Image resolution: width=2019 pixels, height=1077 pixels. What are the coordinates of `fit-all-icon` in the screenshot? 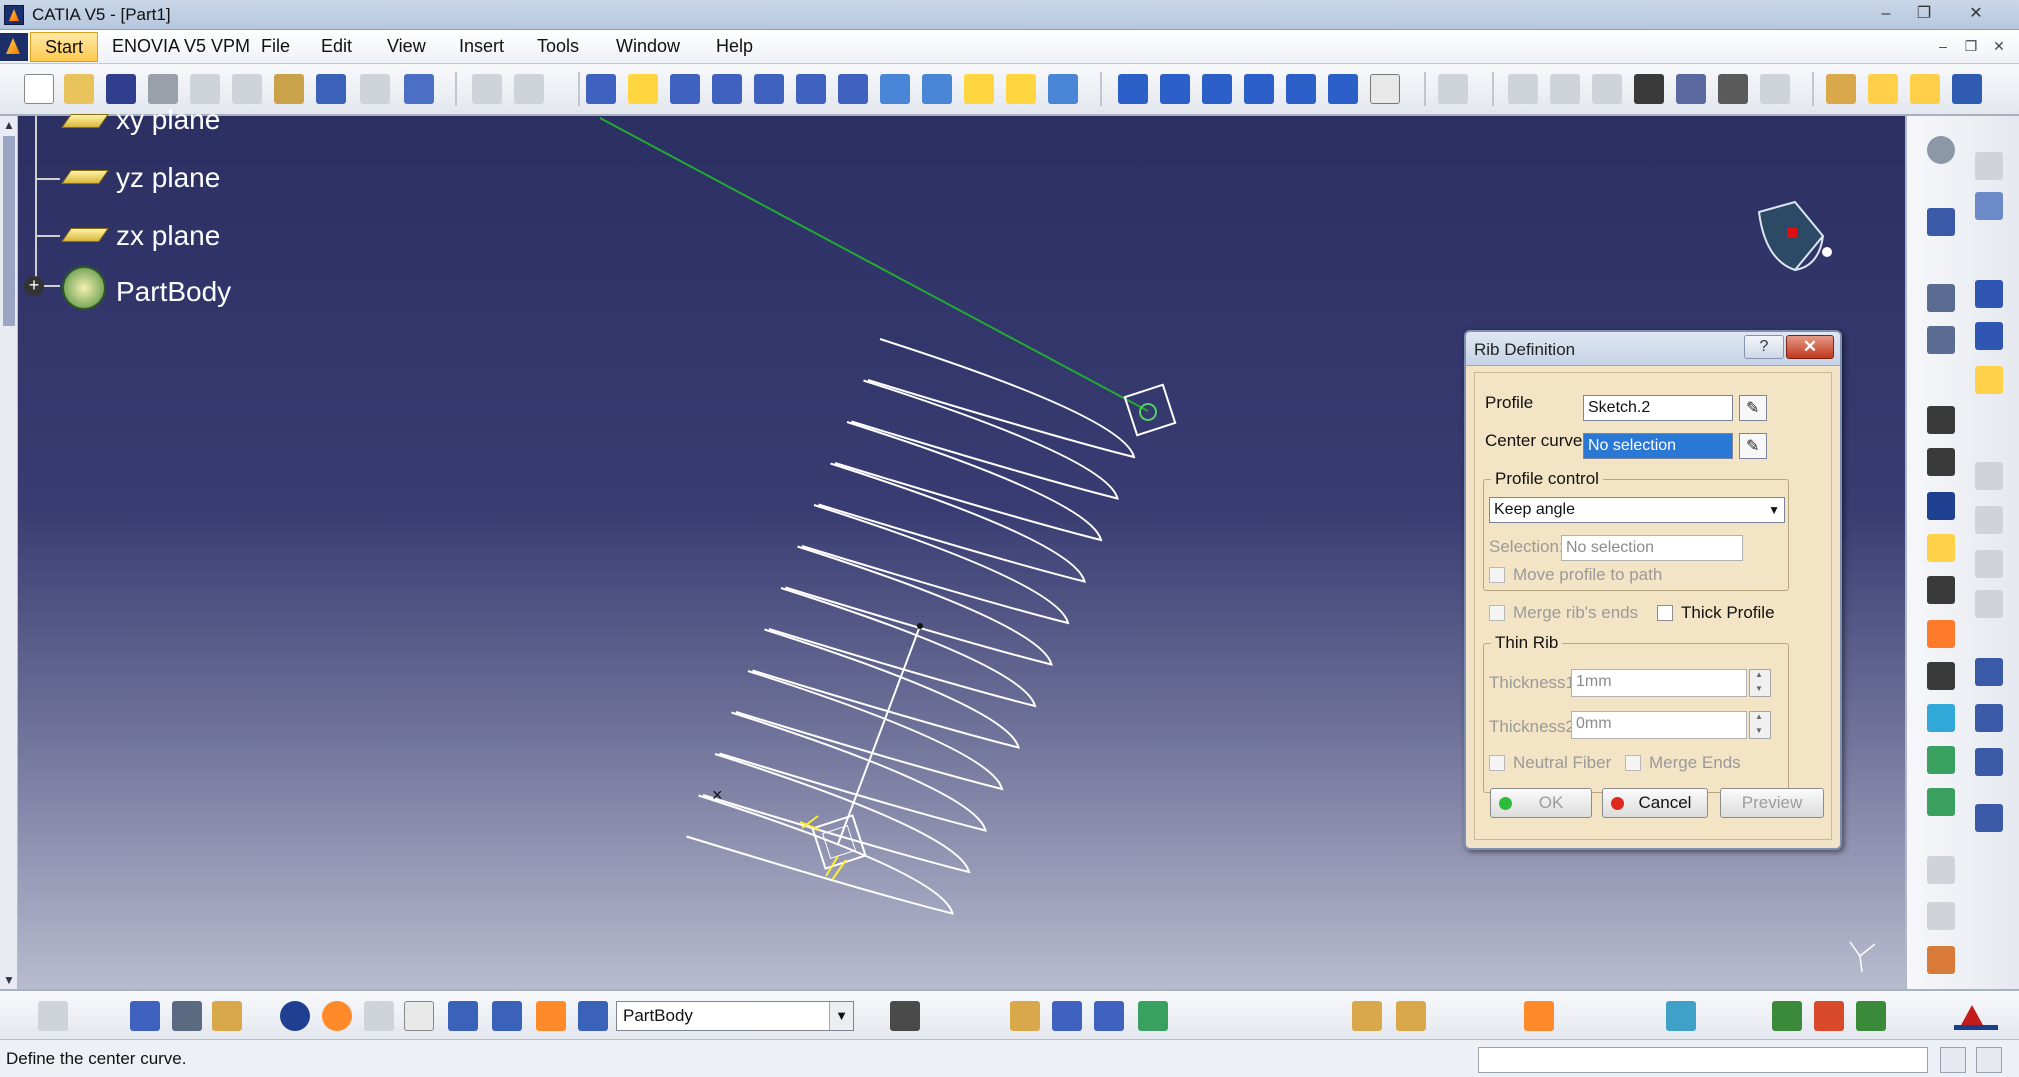 It's located at (643, 89).